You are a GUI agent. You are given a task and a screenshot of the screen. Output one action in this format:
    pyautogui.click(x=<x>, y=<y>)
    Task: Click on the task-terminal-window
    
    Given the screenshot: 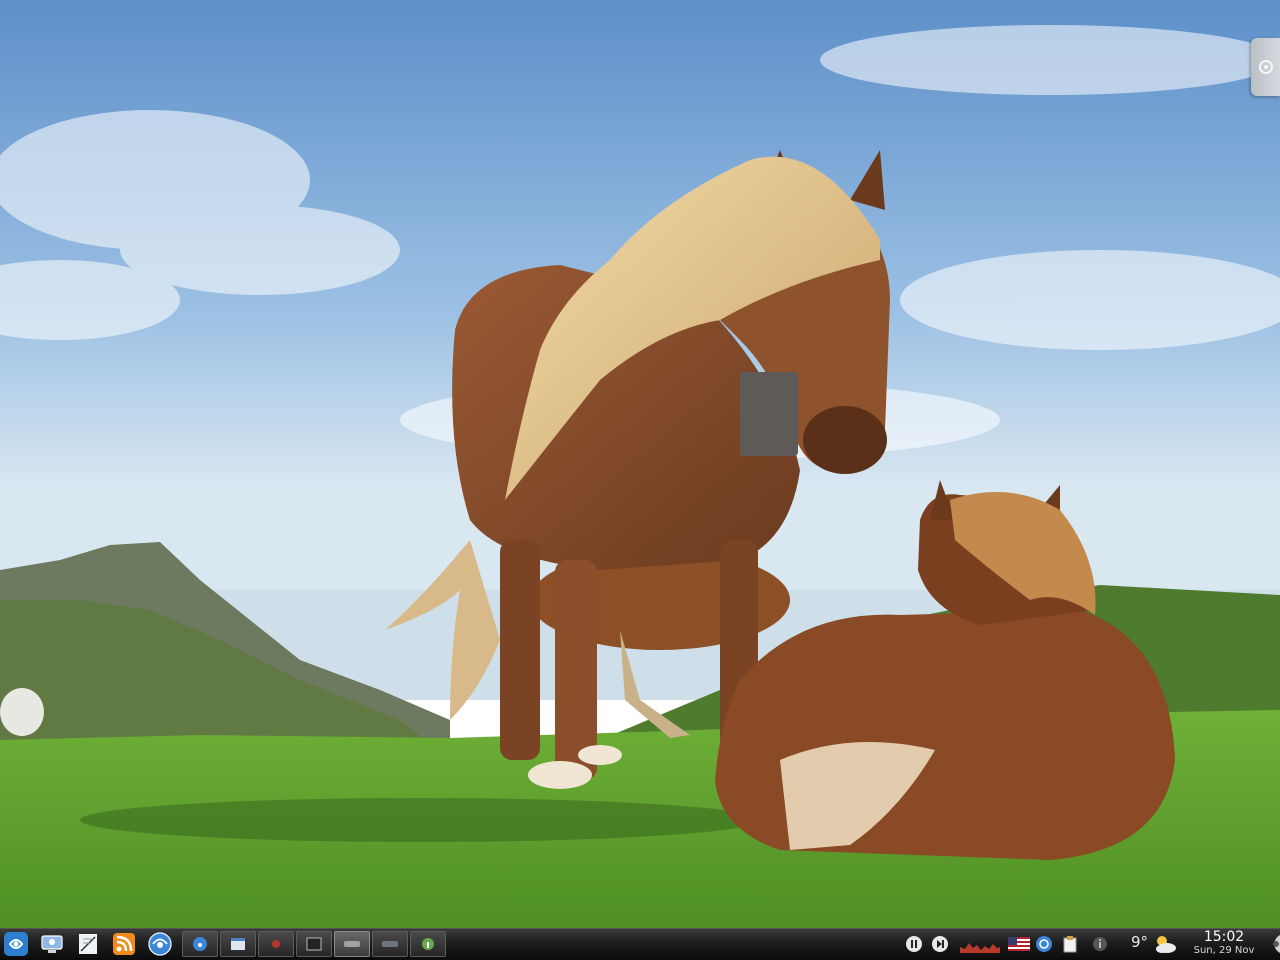 What is the action you would take?
    pyautogui.click(x=314, y=944)
    